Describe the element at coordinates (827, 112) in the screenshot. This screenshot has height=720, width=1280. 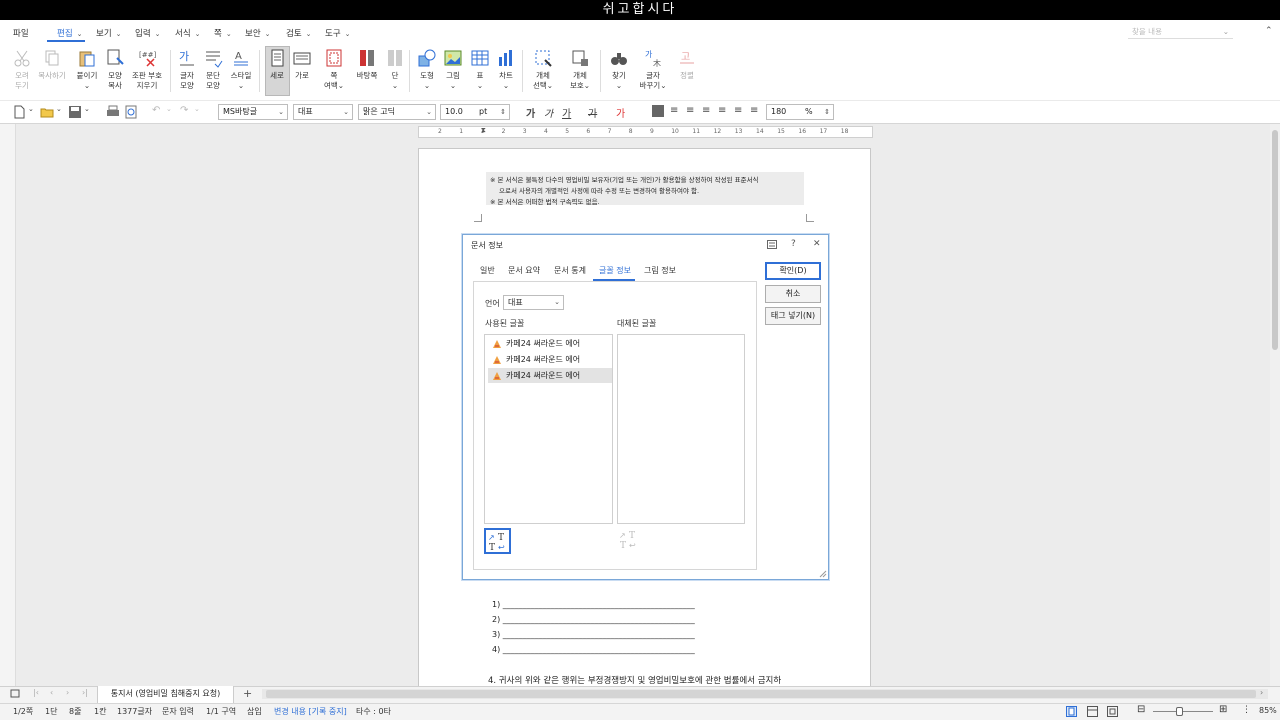
I see `spacing-stepper-icon: ⇕` at that location.